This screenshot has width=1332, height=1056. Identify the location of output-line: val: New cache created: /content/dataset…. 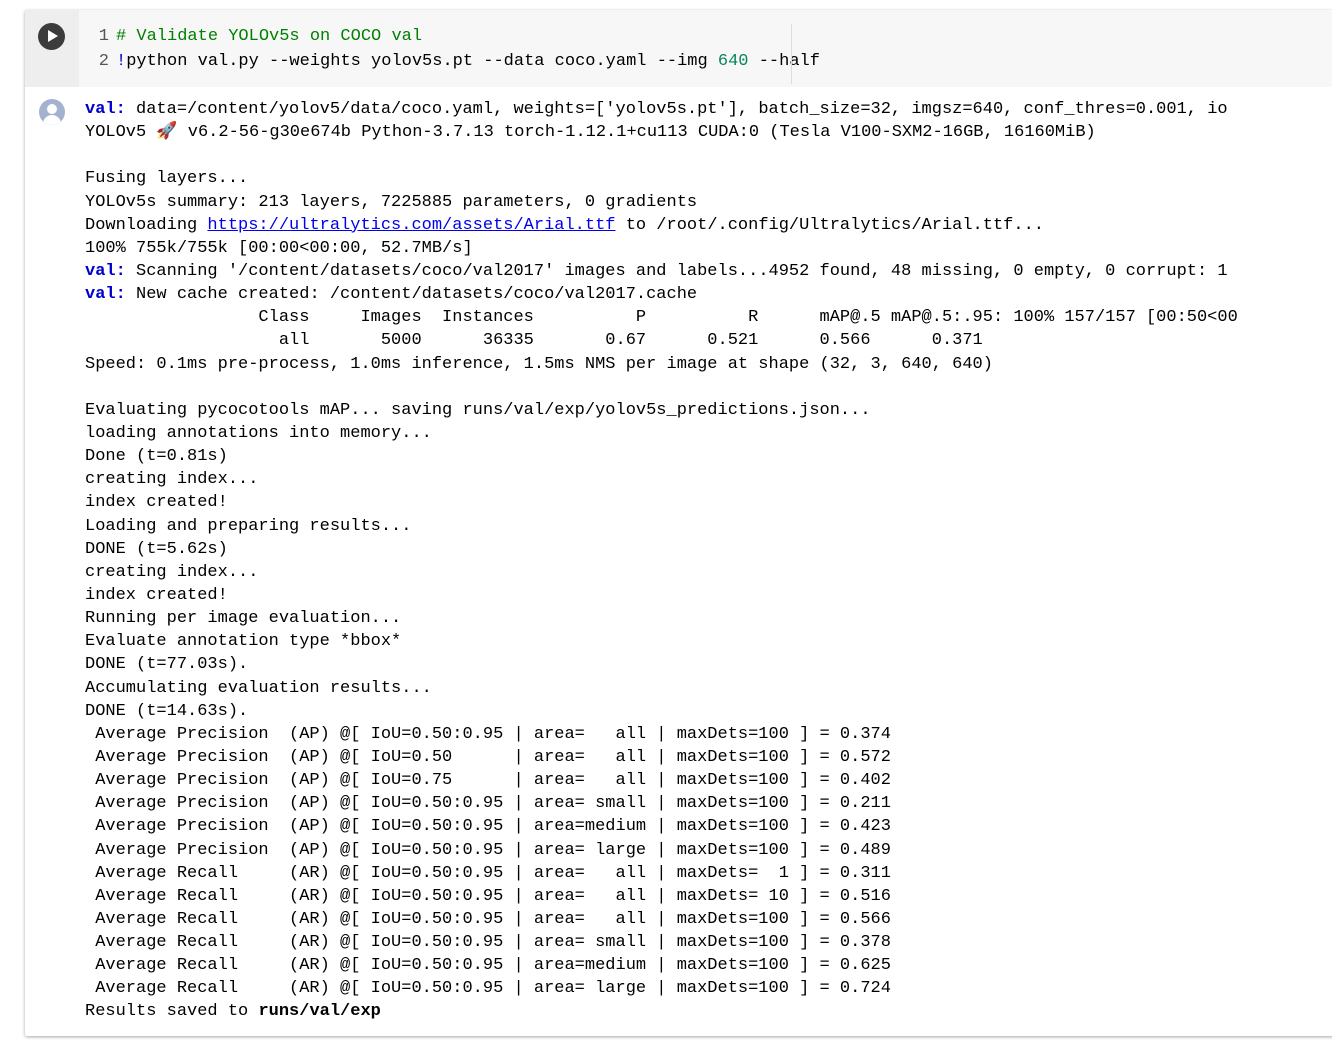
(661, 294).